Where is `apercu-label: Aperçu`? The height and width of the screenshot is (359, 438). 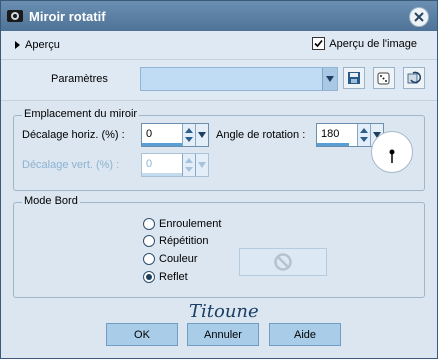 apercu-label: Aperçu is located at coordinates (42, 45).